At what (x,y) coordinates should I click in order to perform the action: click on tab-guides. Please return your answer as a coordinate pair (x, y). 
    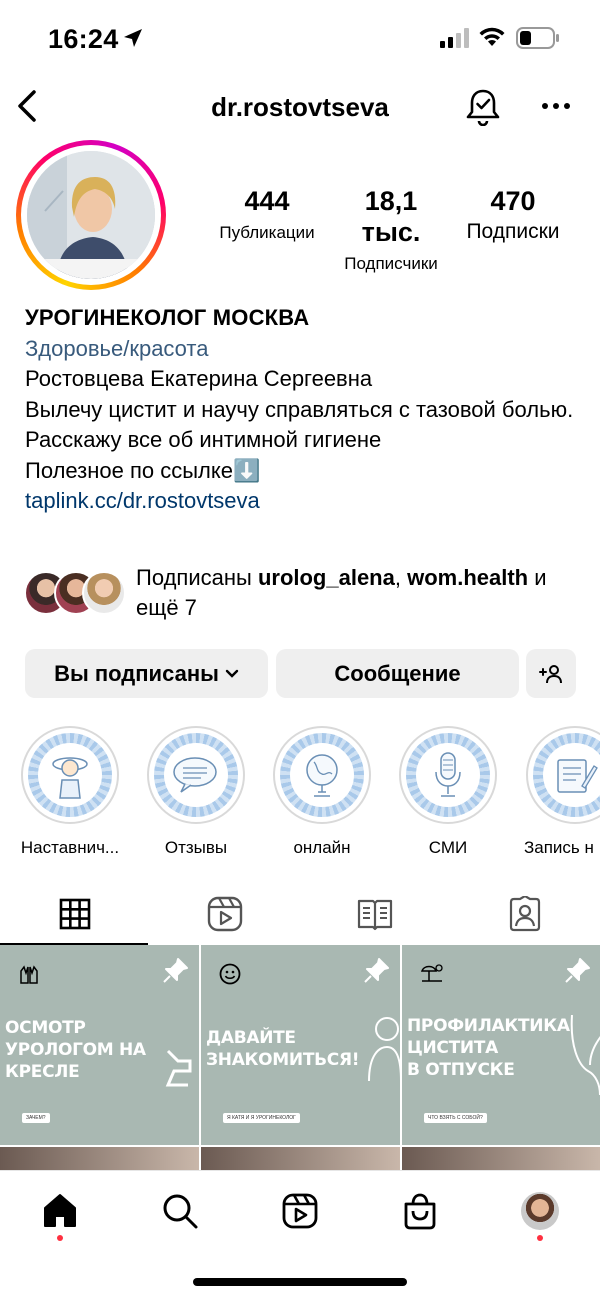
    Looking at the image, I should click on (375, 914).